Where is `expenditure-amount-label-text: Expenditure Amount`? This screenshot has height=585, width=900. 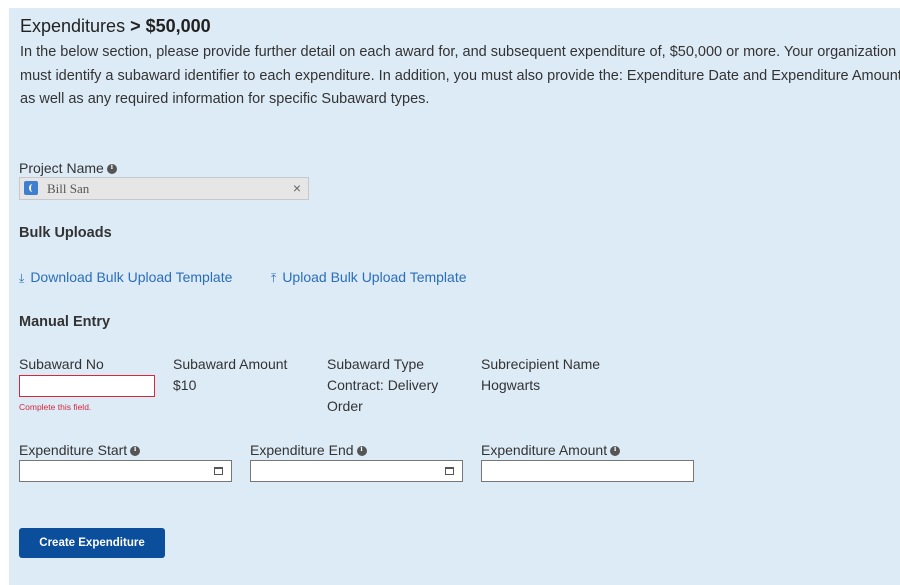
expenditure-amount-label-text: Expenditure Amount is located at coordinates (544, 450).